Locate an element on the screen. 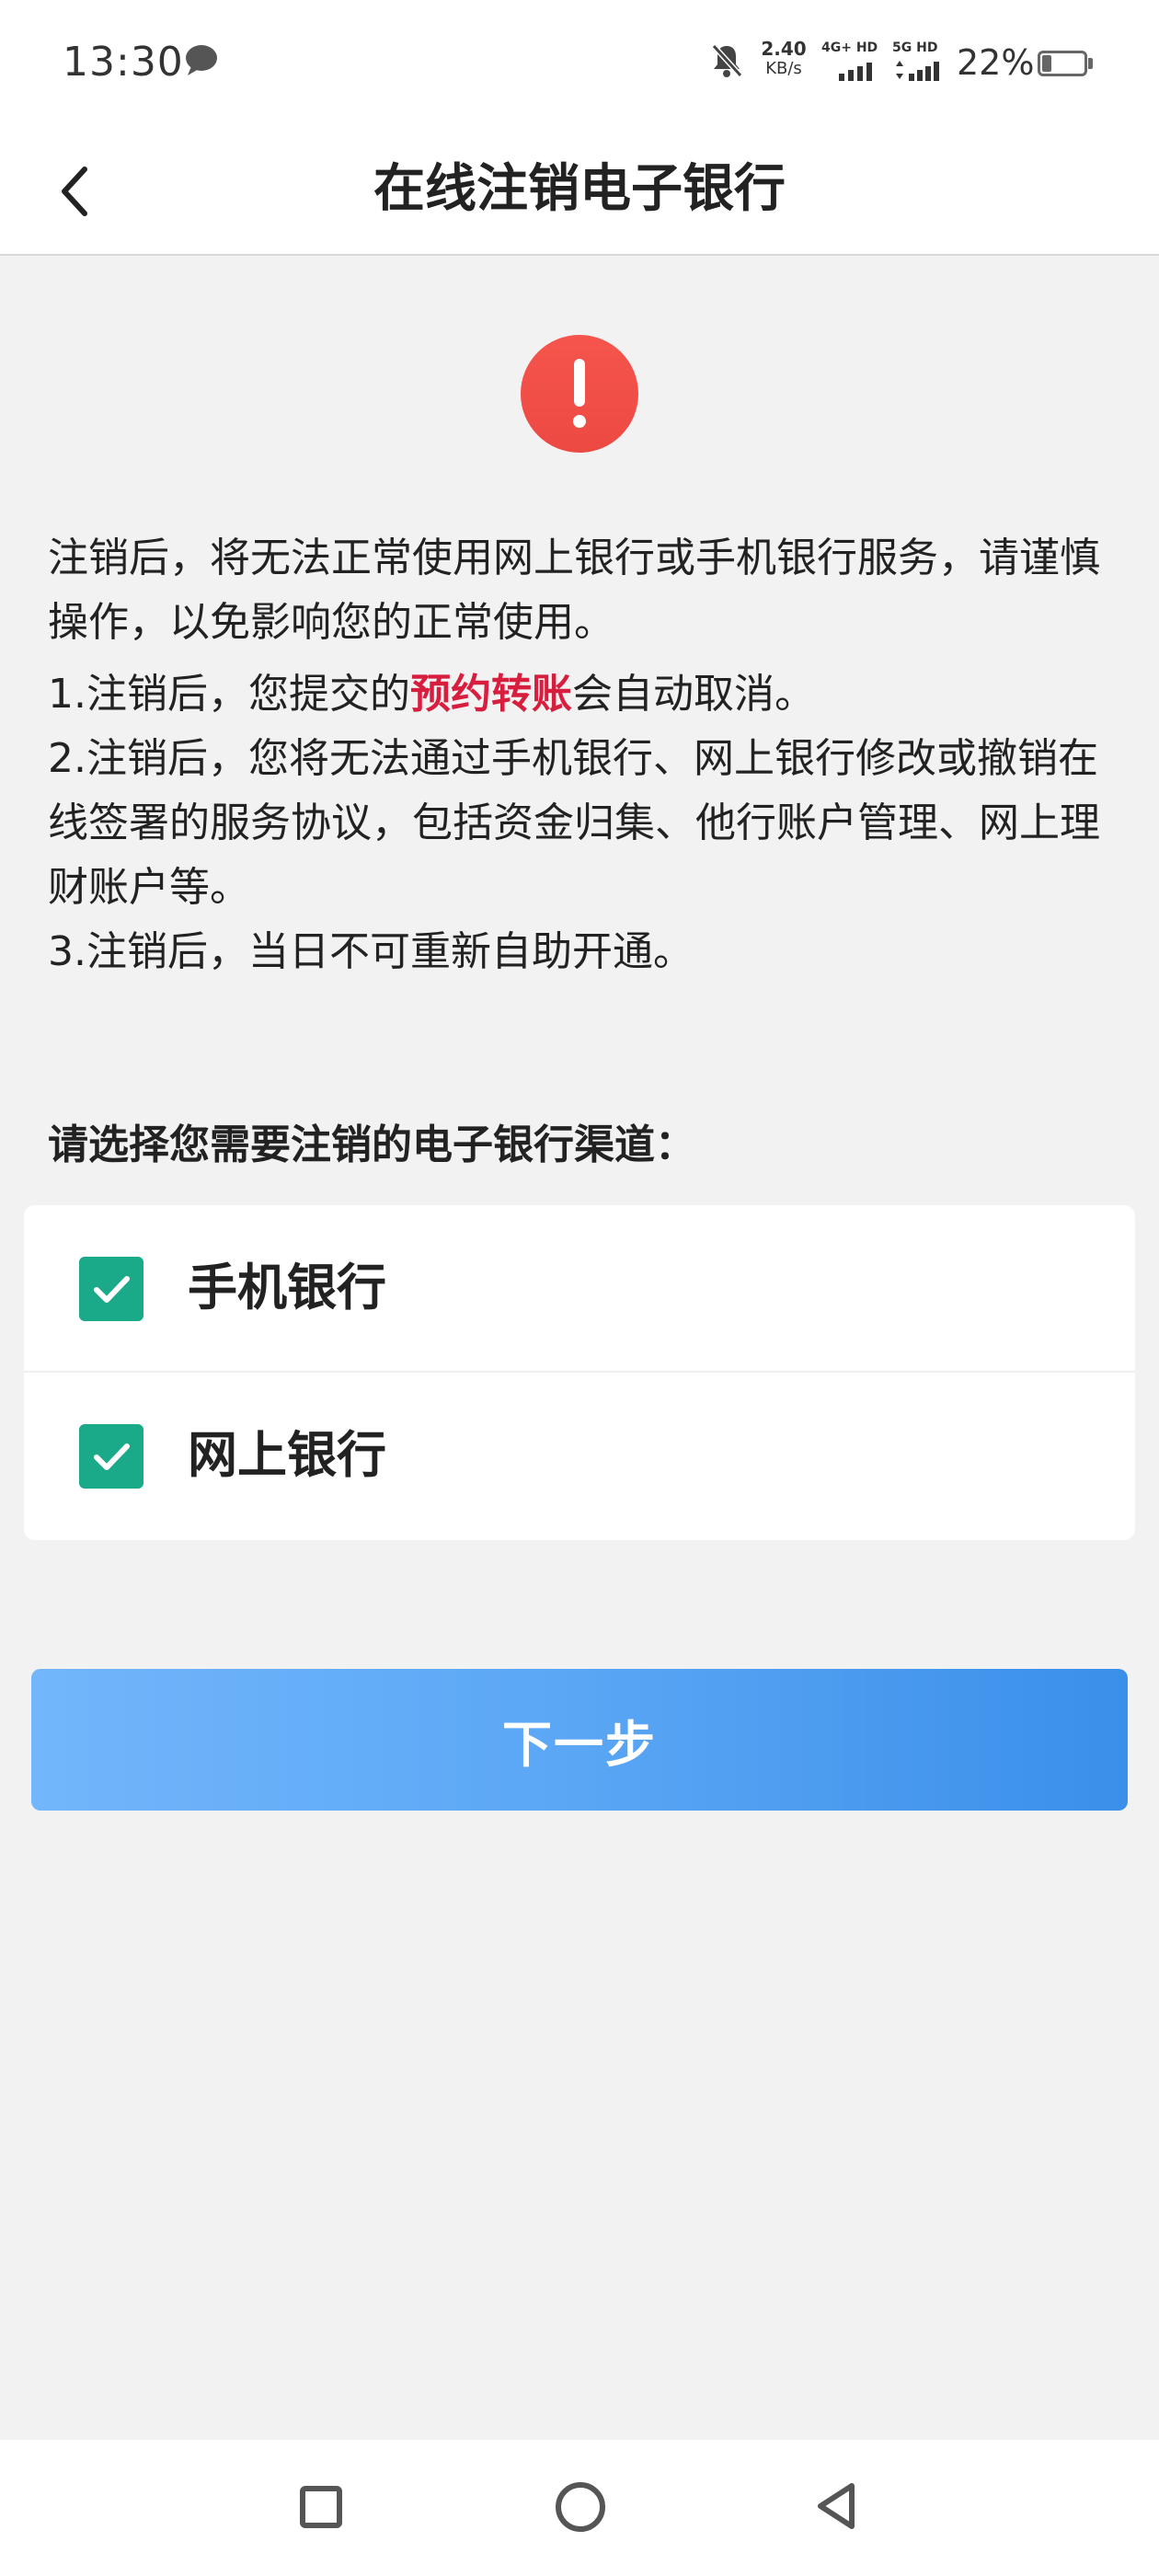 The height and width of the screenshot is (2576, 1159). next-step-button: 下一步 is located at coordinates (579, 1740).